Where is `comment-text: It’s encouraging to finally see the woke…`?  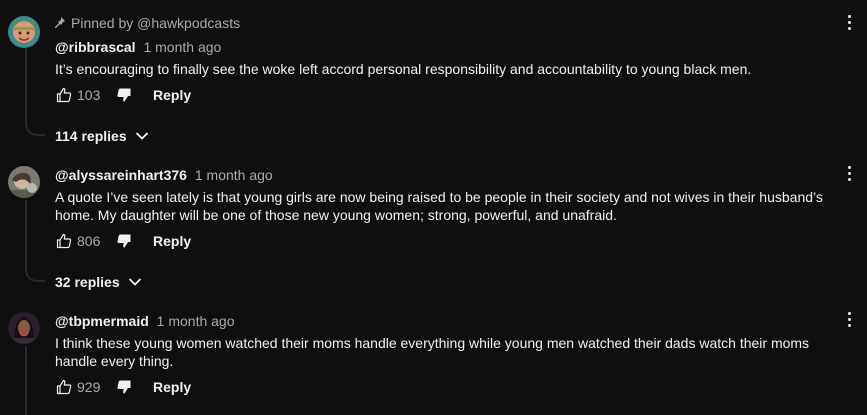
comment-text: It’s encouraging to finally see the woke… is located at coordinates (403, 69).